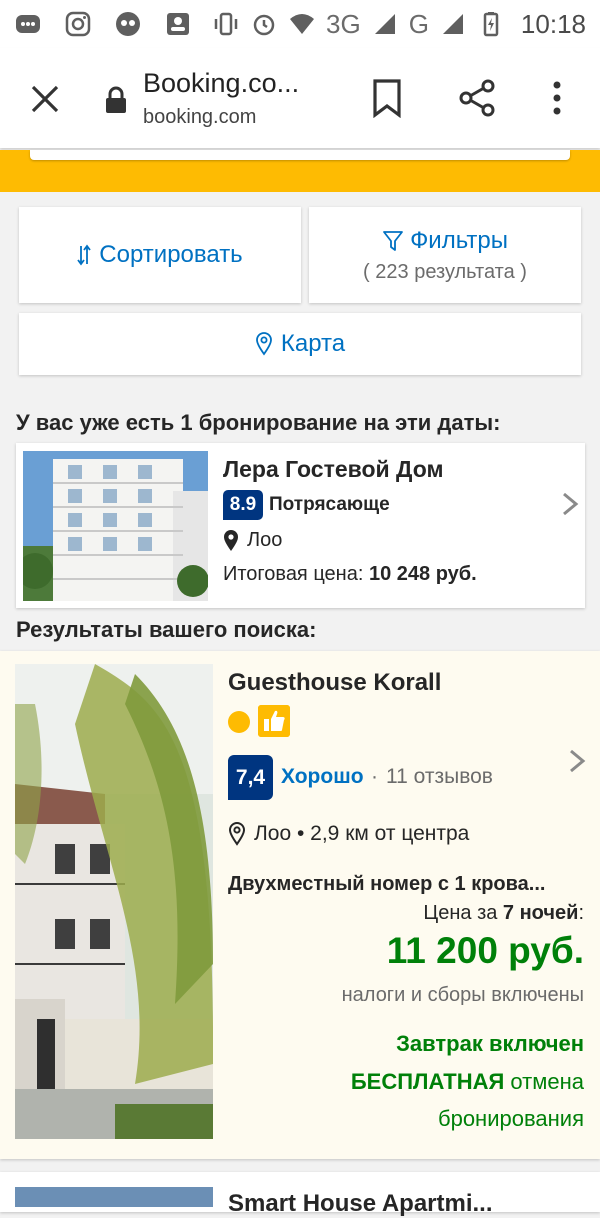 Image resolution: width=600 pixels, height=1218 pixels. I want to click on property-photo, so click(114, 901).